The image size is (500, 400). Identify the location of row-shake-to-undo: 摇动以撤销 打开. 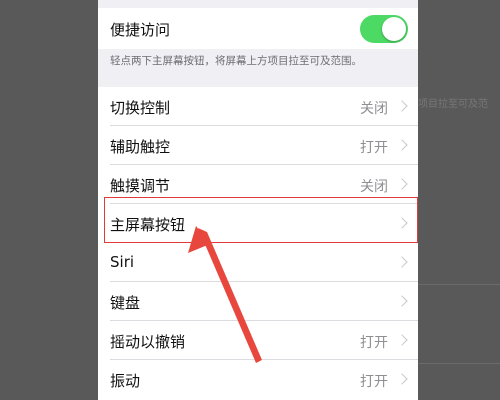
(258, 340).